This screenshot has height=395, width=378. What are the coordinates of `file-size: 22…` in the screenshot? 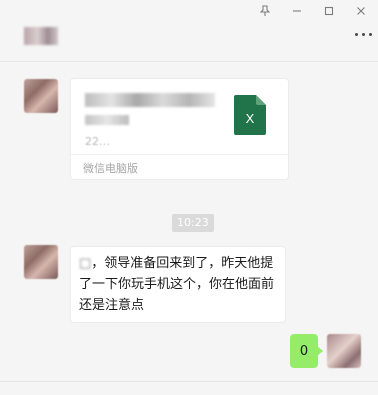 It's located at (97, 141).